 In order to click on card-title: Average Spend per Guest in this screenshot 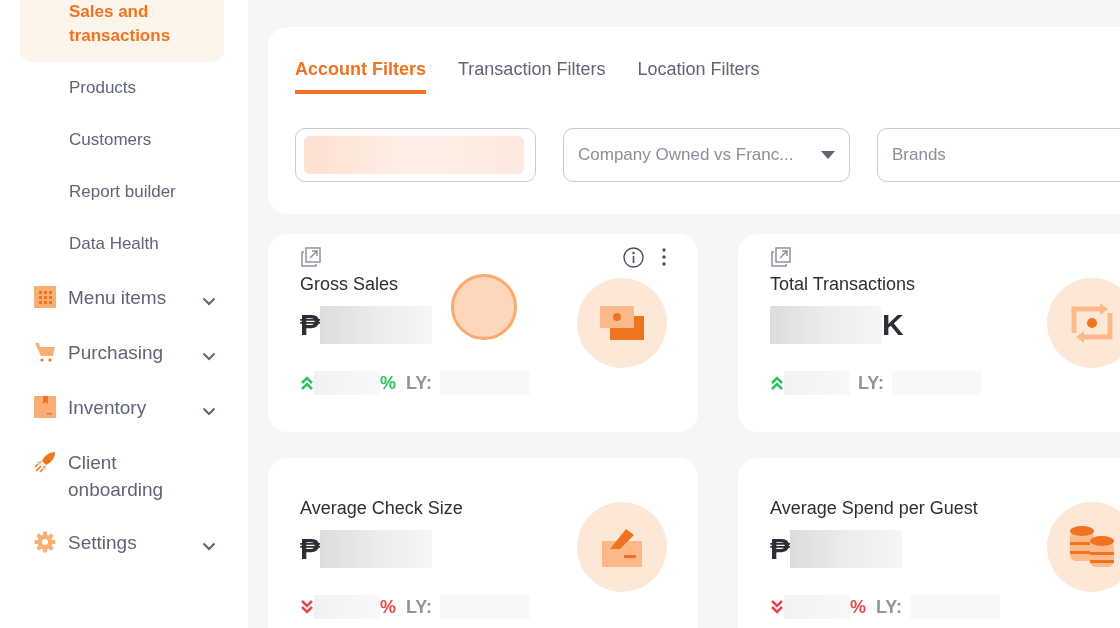, I will do `click(874, 508)`.